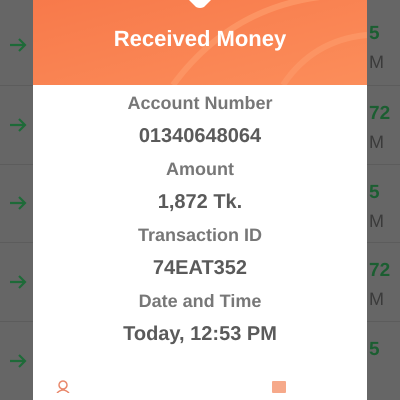 The width and height of the screenshot is (400, 400). What do you see at coordinates (200, 202) in the screenshot?
I see `field-value: 1,872 Tk.` at bounding box center [200, 202].